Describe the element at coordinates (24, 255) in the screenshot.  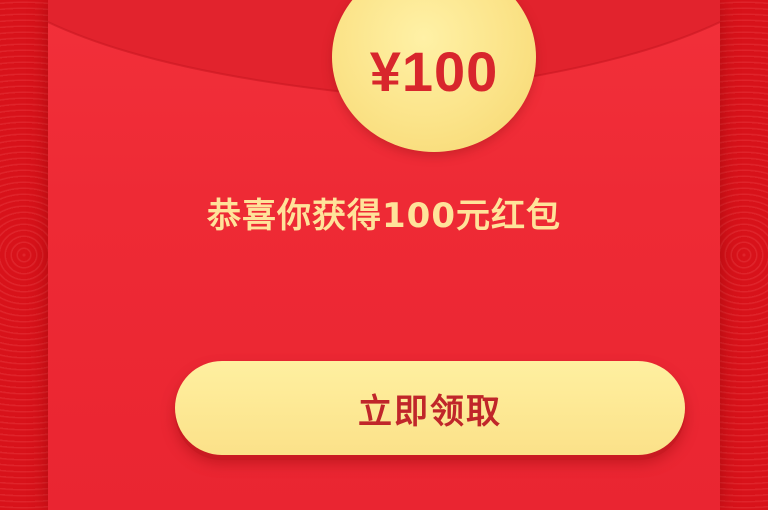
I see `left-pattern-border` at that location.